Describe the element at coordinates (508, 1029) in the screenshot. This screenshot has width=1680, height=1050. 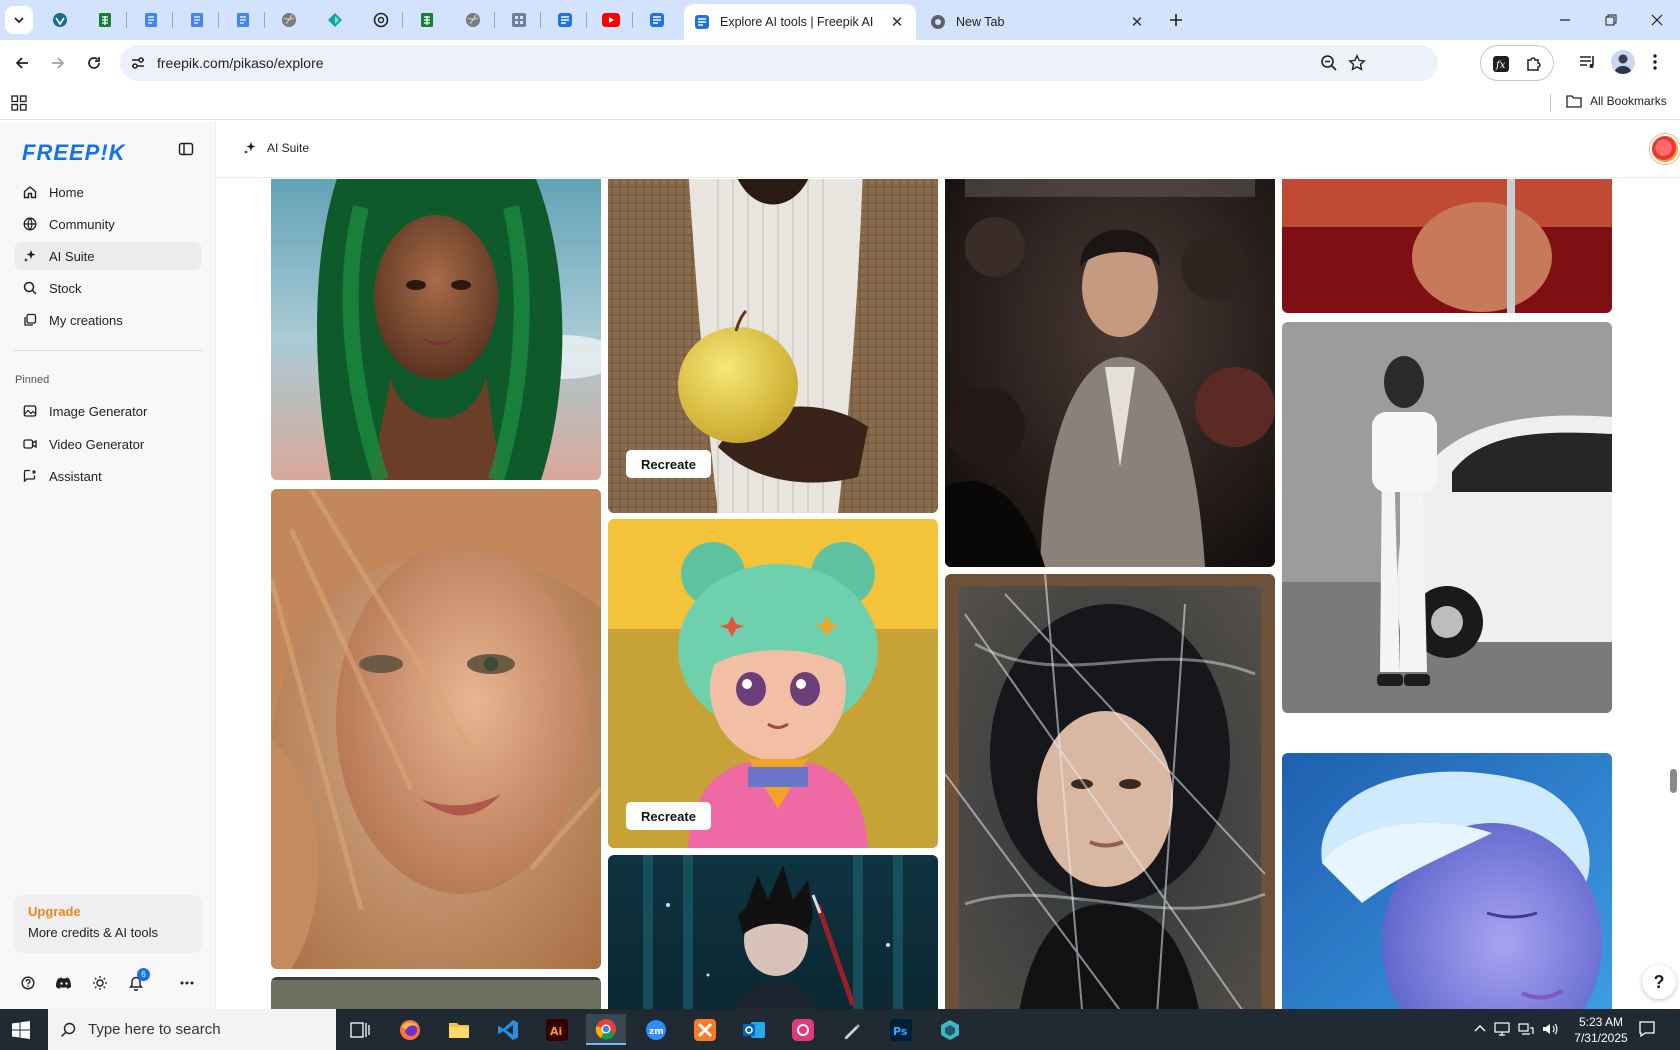
I see `vscode-taskbar-button` at that location.